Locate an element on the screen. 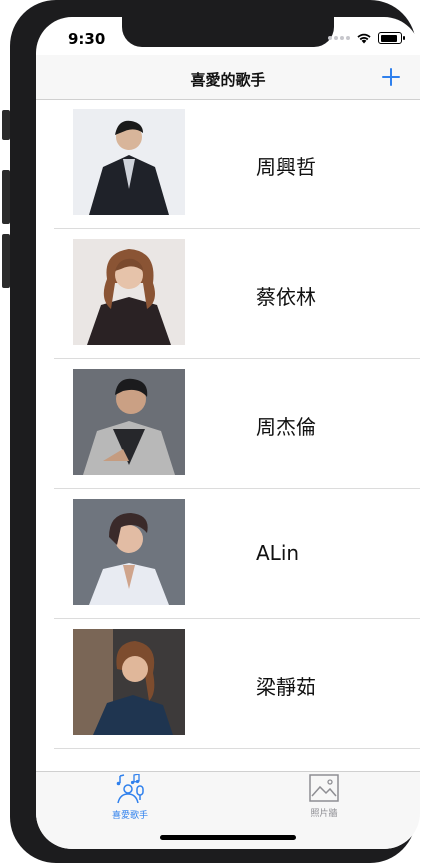 This screenshot has height=867, width=428. wifi-icon is located at coordinates (364, 38).